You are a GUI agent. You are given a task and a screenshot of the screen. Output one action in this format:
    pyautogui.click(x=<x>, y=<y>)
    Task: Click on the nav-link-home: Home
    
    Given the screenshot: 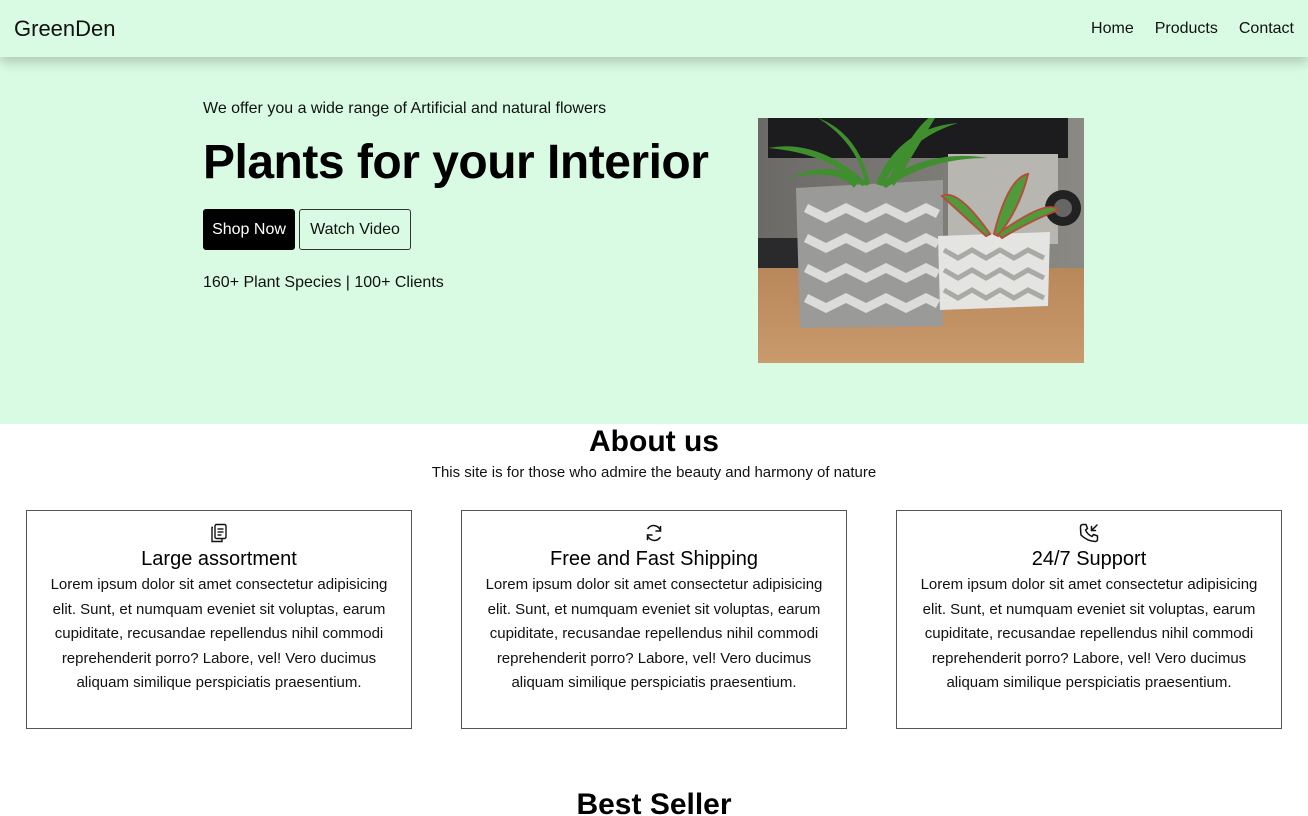 What is the action you would take?
    pyautogui.click(x=1112, y=29)
    